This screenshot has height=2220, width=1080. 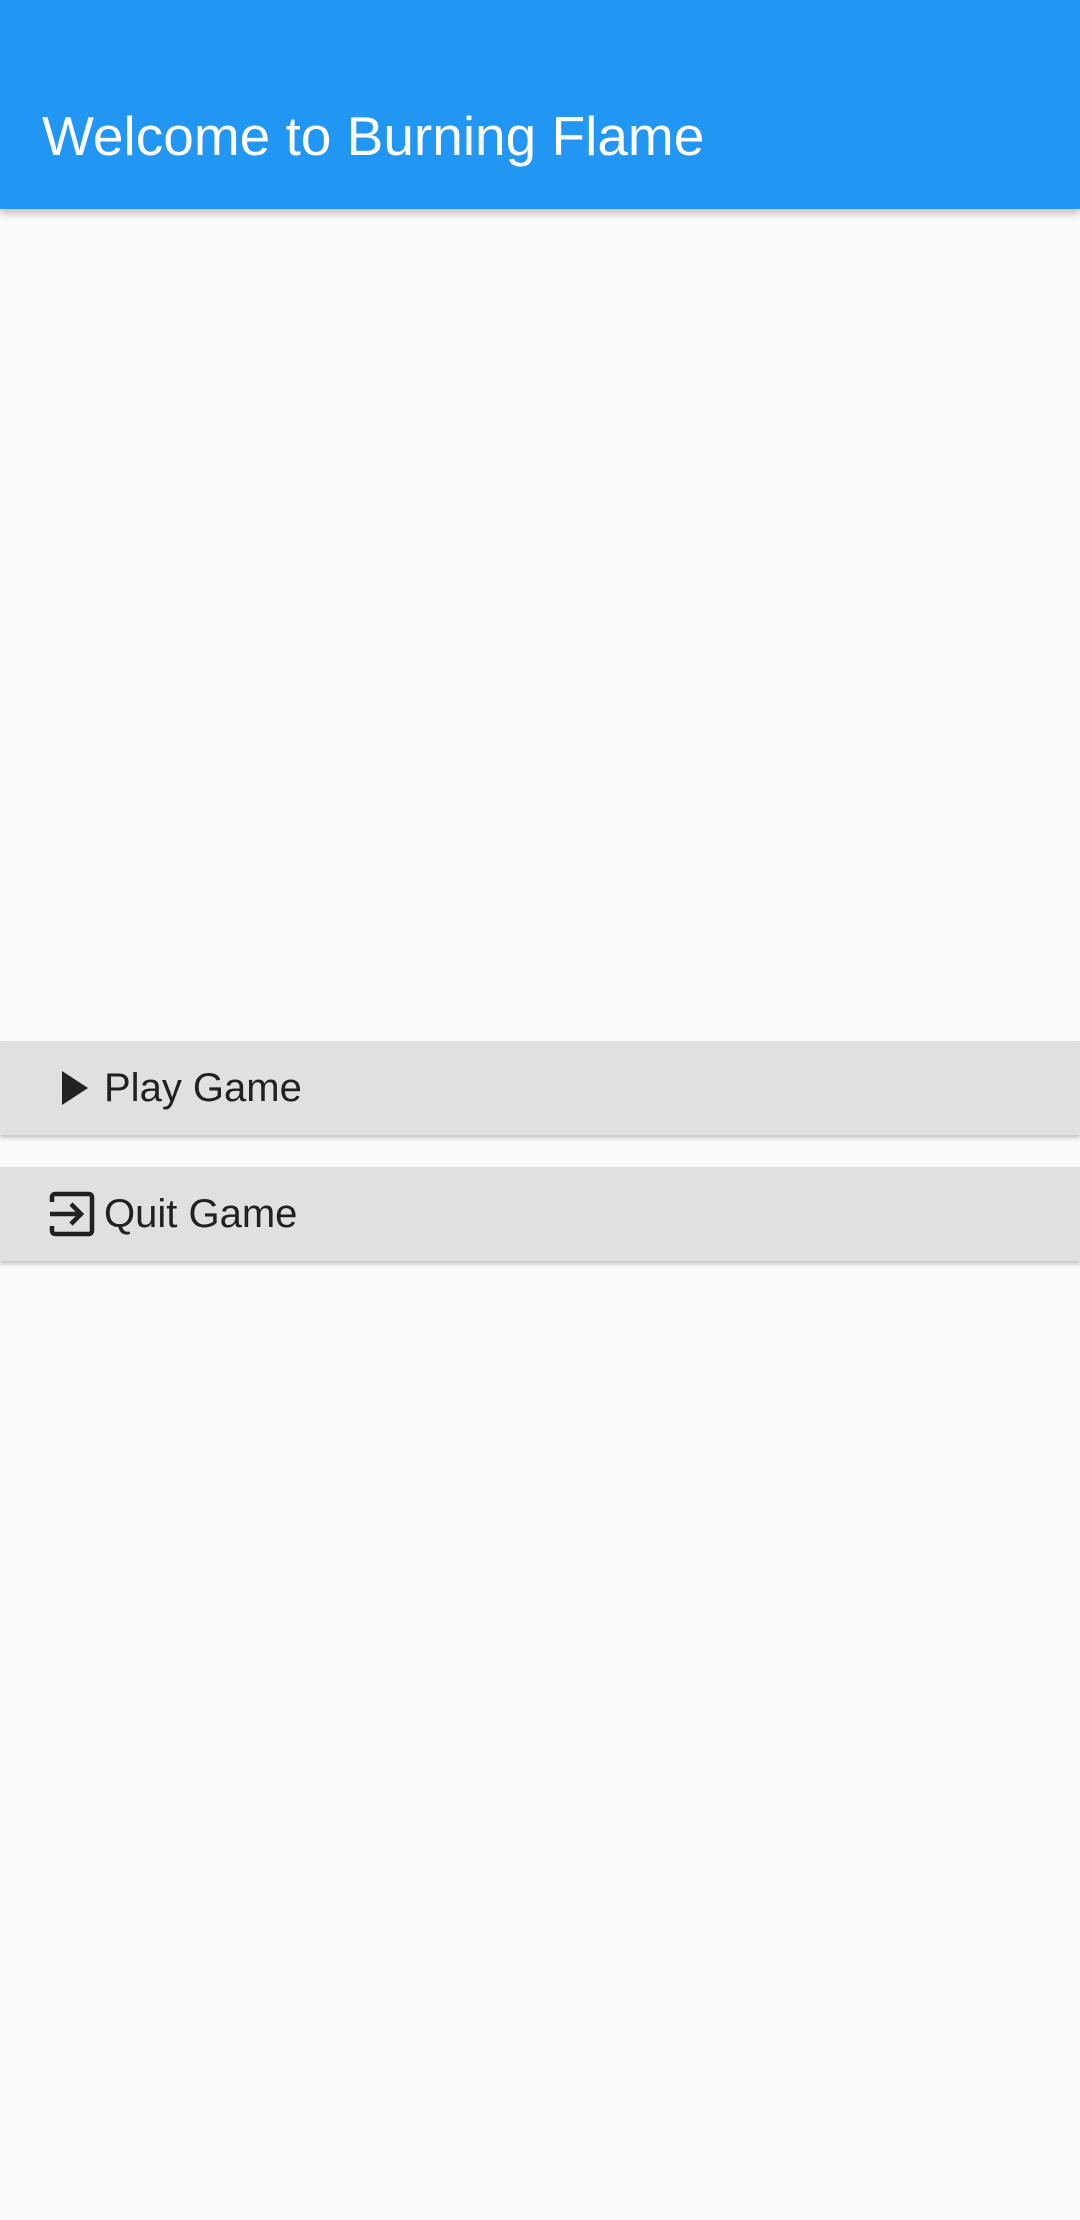 I want to click on play-game-label: Play Game, so click(x=203, y=1088).